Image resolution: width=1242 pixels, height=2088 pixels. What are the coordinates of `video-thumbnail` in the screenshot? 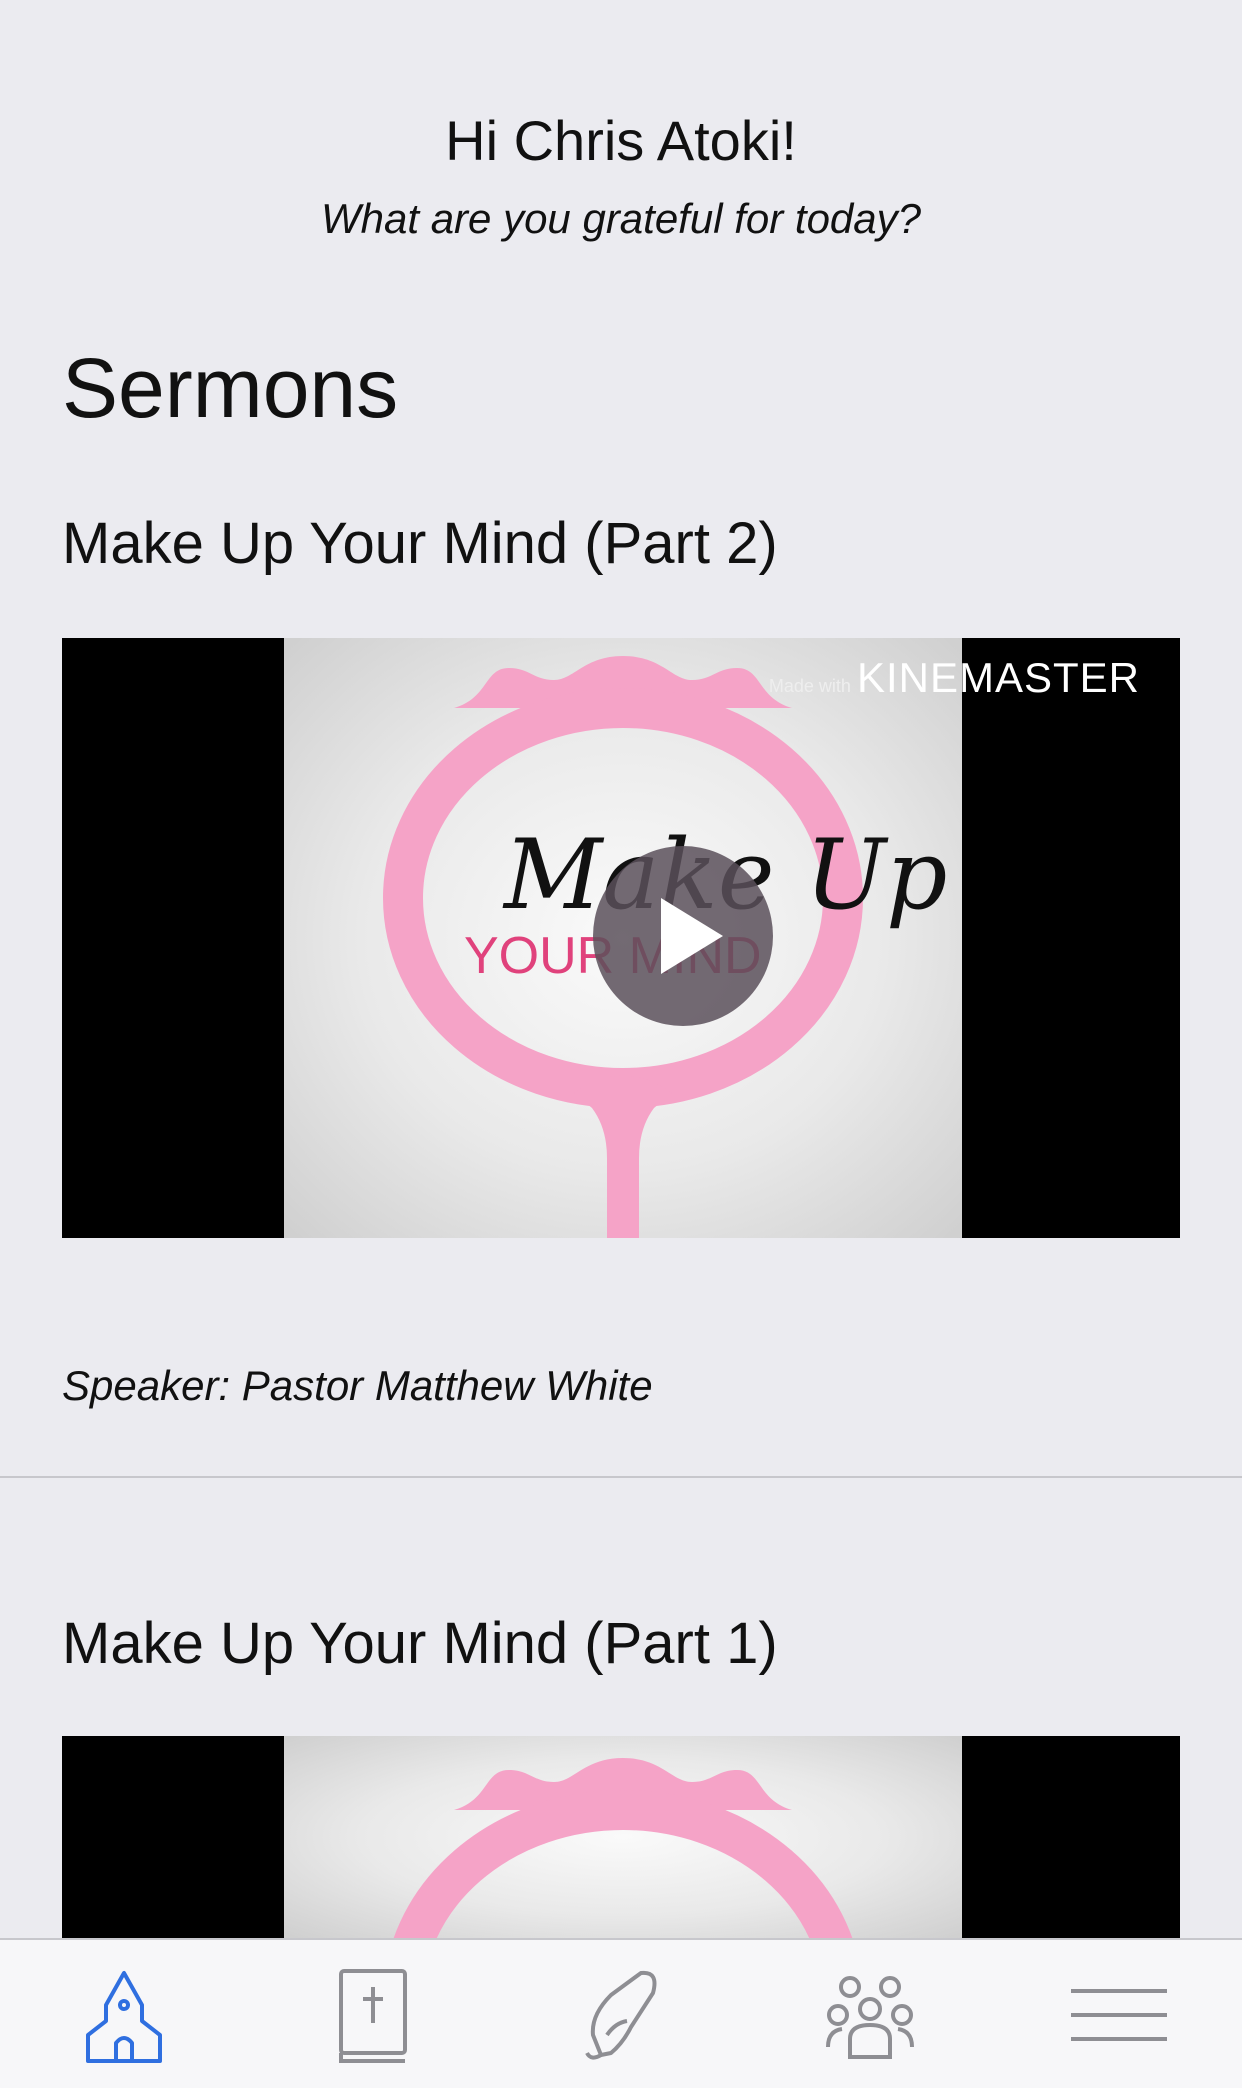 It's located at (623, 1837).